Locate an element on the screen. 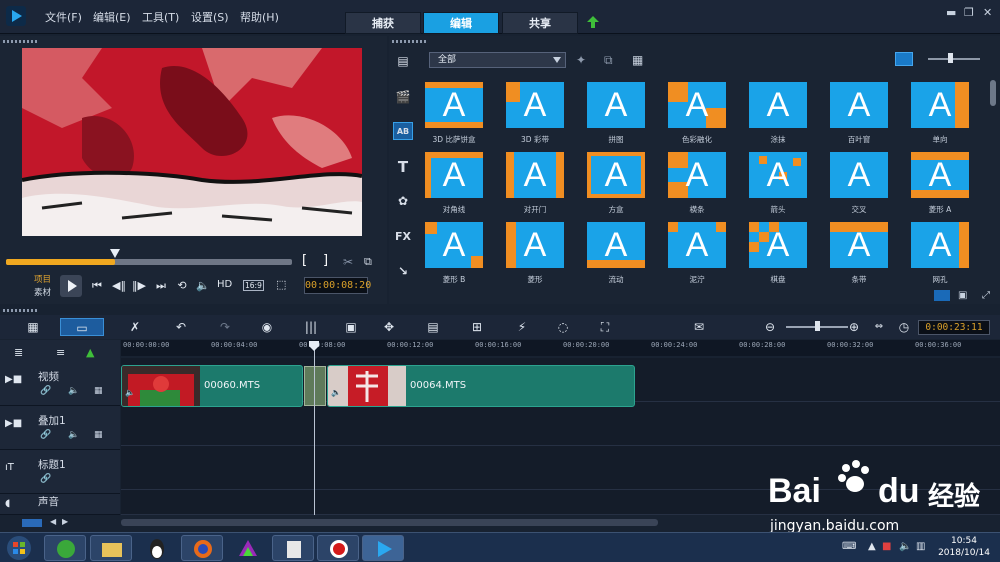  gallery-scrollbar is located at coordinates (993, 93).